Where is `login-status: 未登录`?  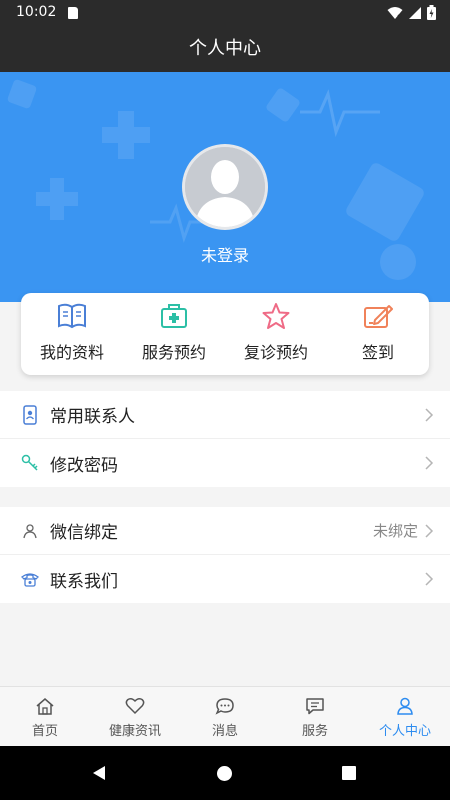 login-status: 未登录 is located at coordinates (225, 254).